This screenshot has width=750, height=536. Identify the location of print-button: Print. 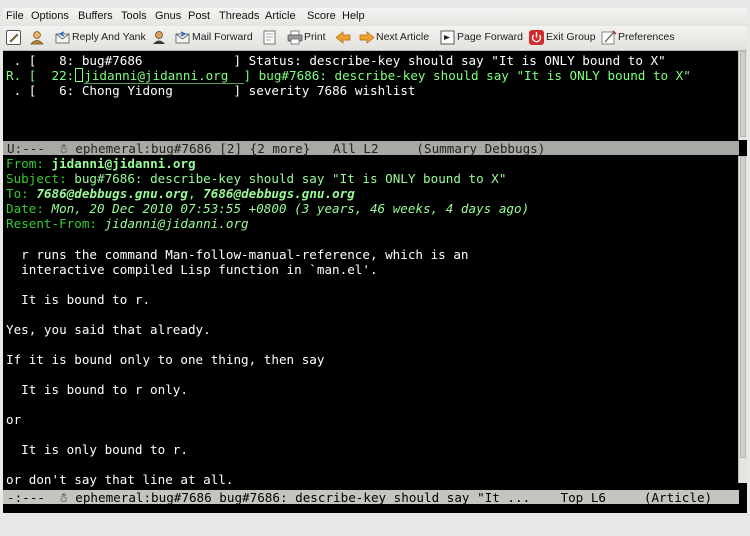
(309, 38).